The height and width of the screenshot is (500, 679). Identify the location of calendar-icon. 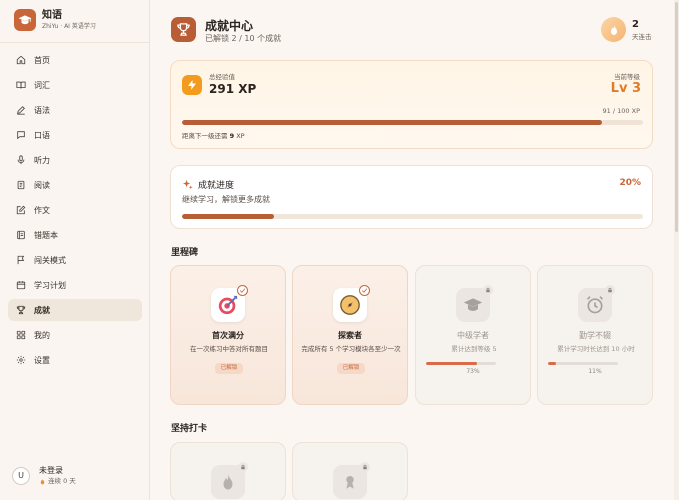
(21, 285).